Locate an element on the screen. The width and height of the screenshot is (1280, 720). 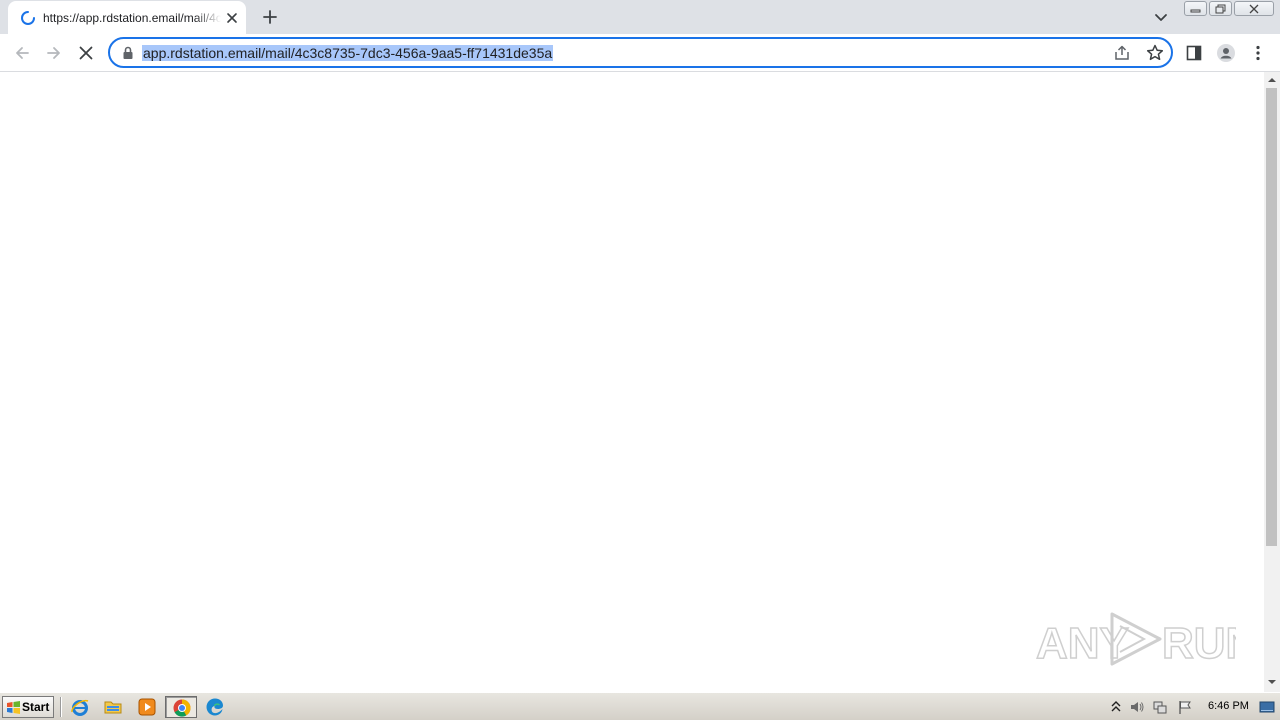
speaker-icon is located at coordinates (1137, 707).